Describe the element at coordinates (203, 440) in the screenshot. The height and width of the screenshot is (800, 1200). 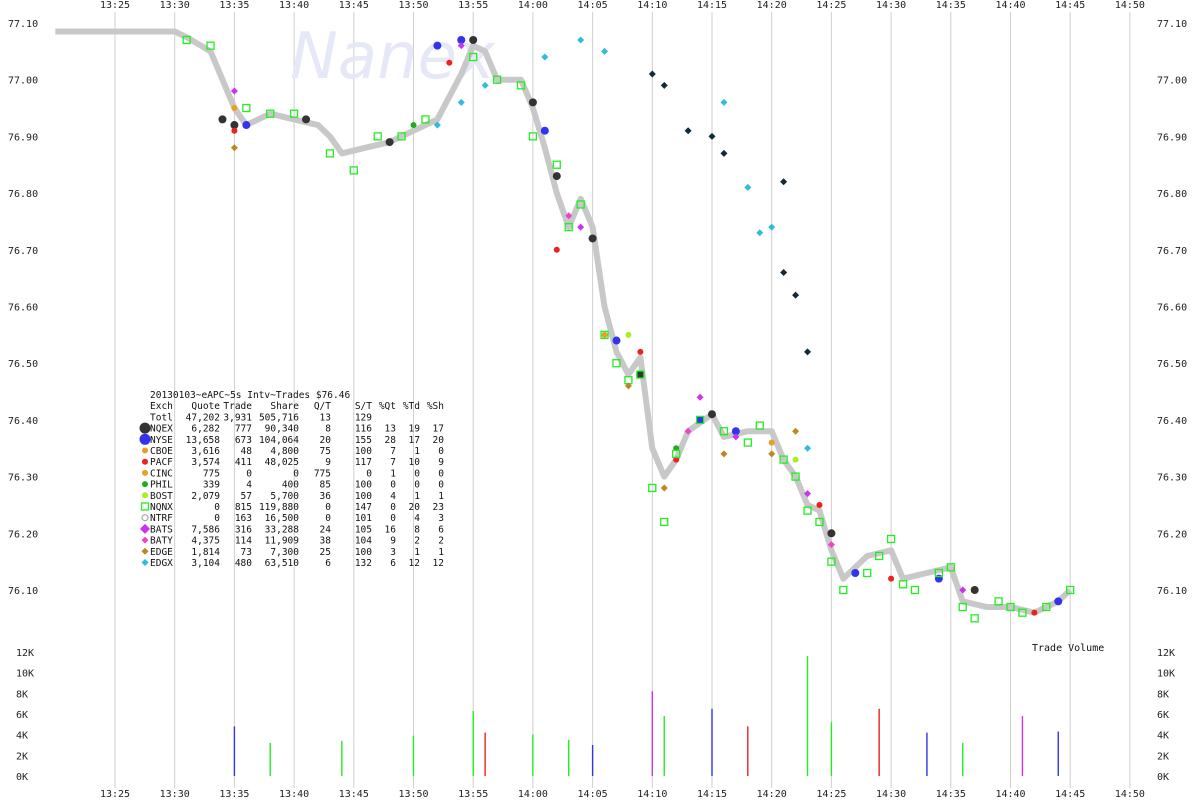
I see `legend-cell-nyse: 13,658` at that location.